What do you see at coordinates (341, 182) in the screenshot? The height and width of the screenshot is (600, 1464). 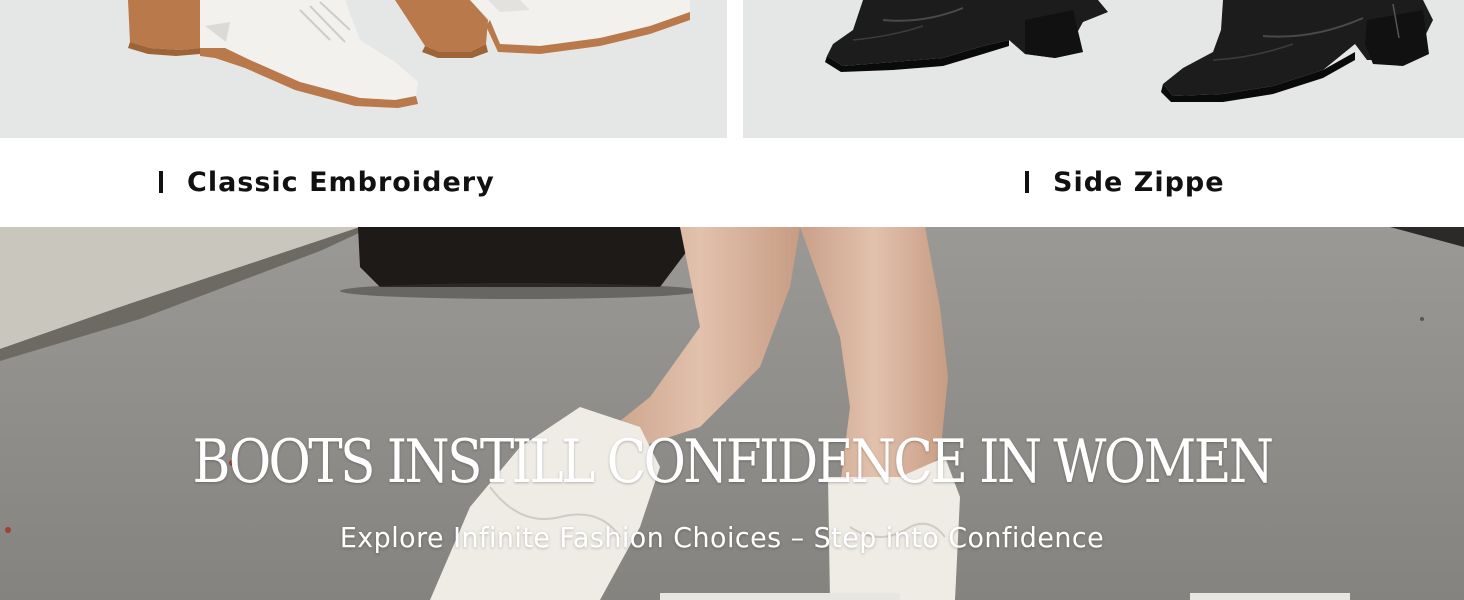 I see `caption-label: Classic Embroidery` at bounding box center [341, 182].